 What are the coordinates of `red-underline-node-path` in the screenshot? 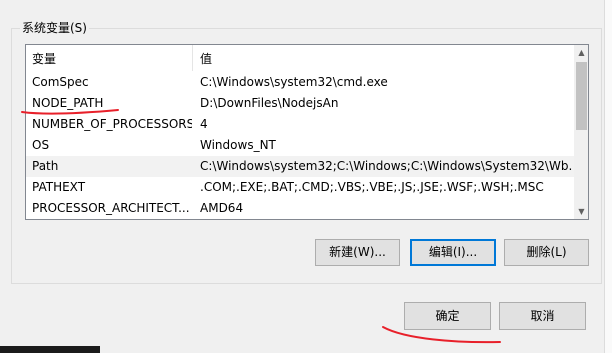 It's located at (70, 112).